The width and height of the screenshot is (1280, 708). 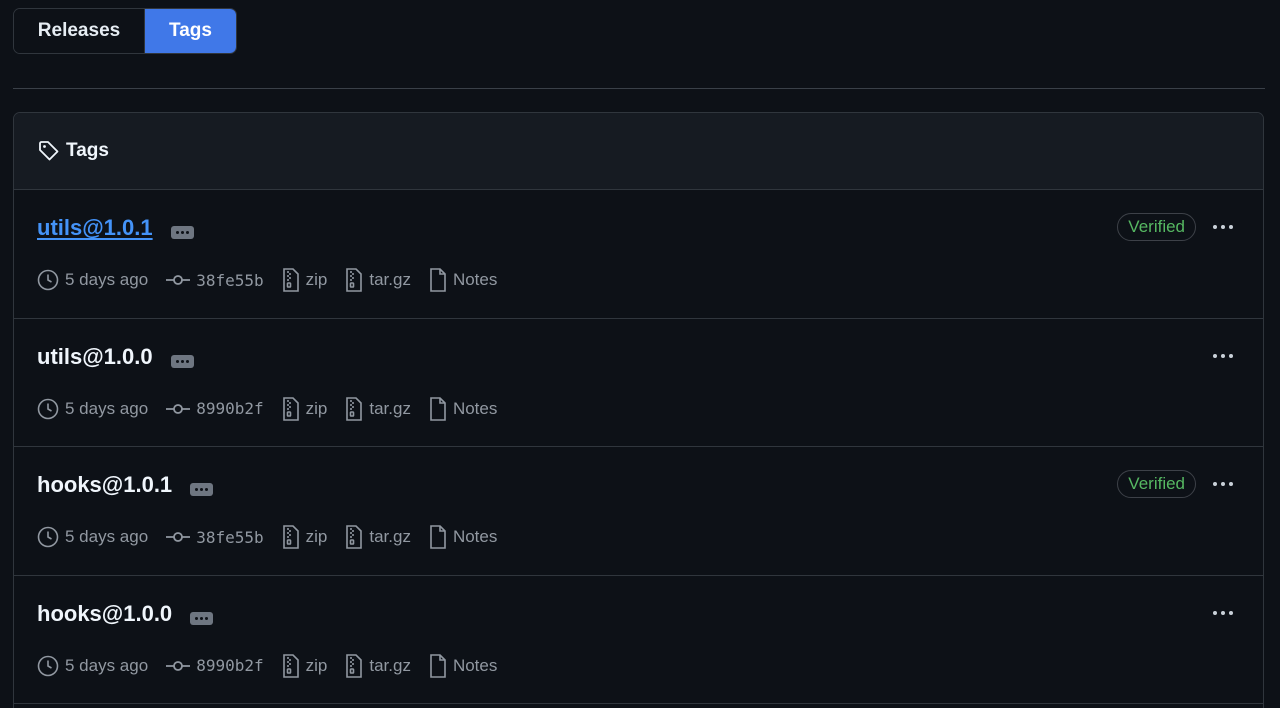 What do you see at coordinates (79, 31) in the screenshot?
I see `tab-releases: Releases` at bounding box center [79, 31].